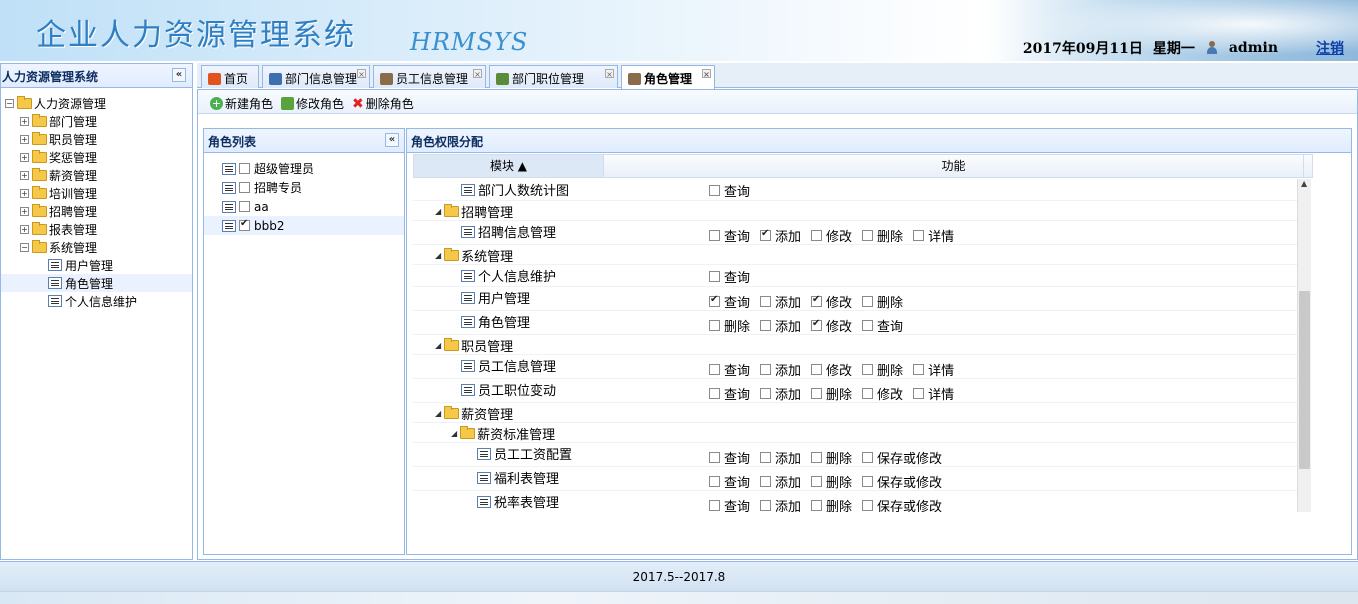  I want to click on sidebar-subitem-1: 角色管理, so click(96, 283).